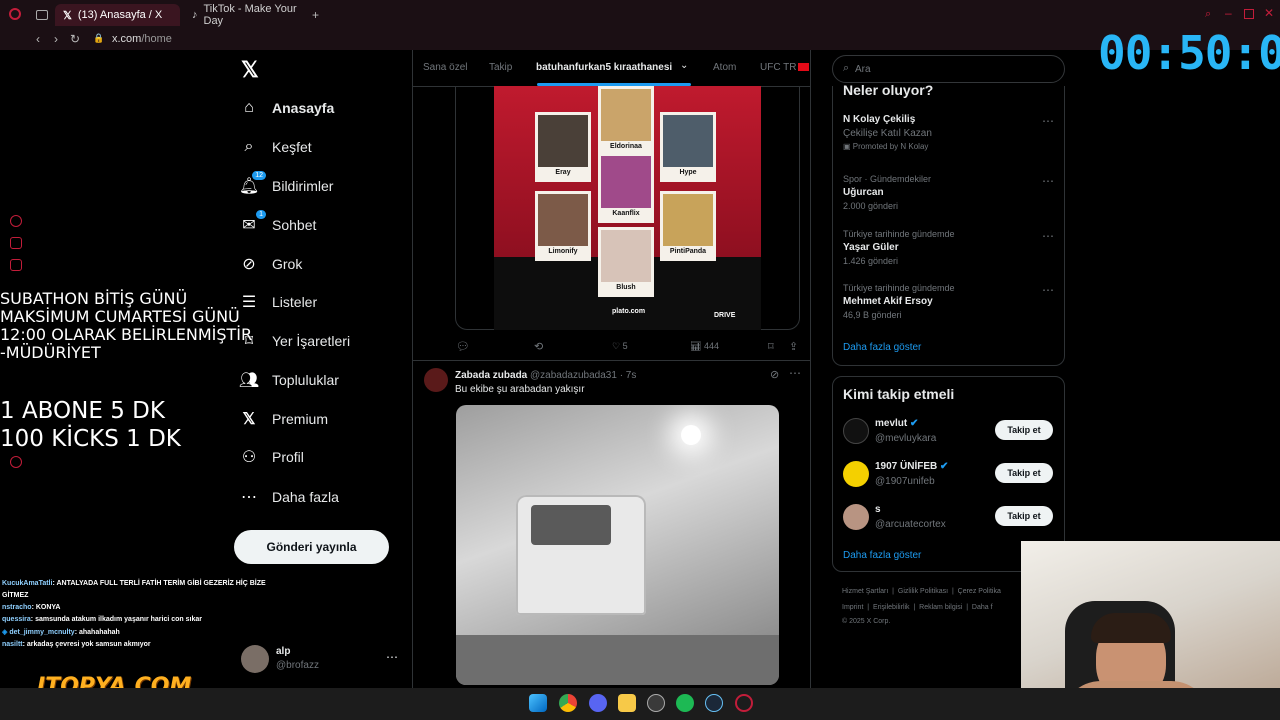  Describe the element at coordinates (12, 644) in the screenshot. I see `chat-user: nasiltt` at that location.